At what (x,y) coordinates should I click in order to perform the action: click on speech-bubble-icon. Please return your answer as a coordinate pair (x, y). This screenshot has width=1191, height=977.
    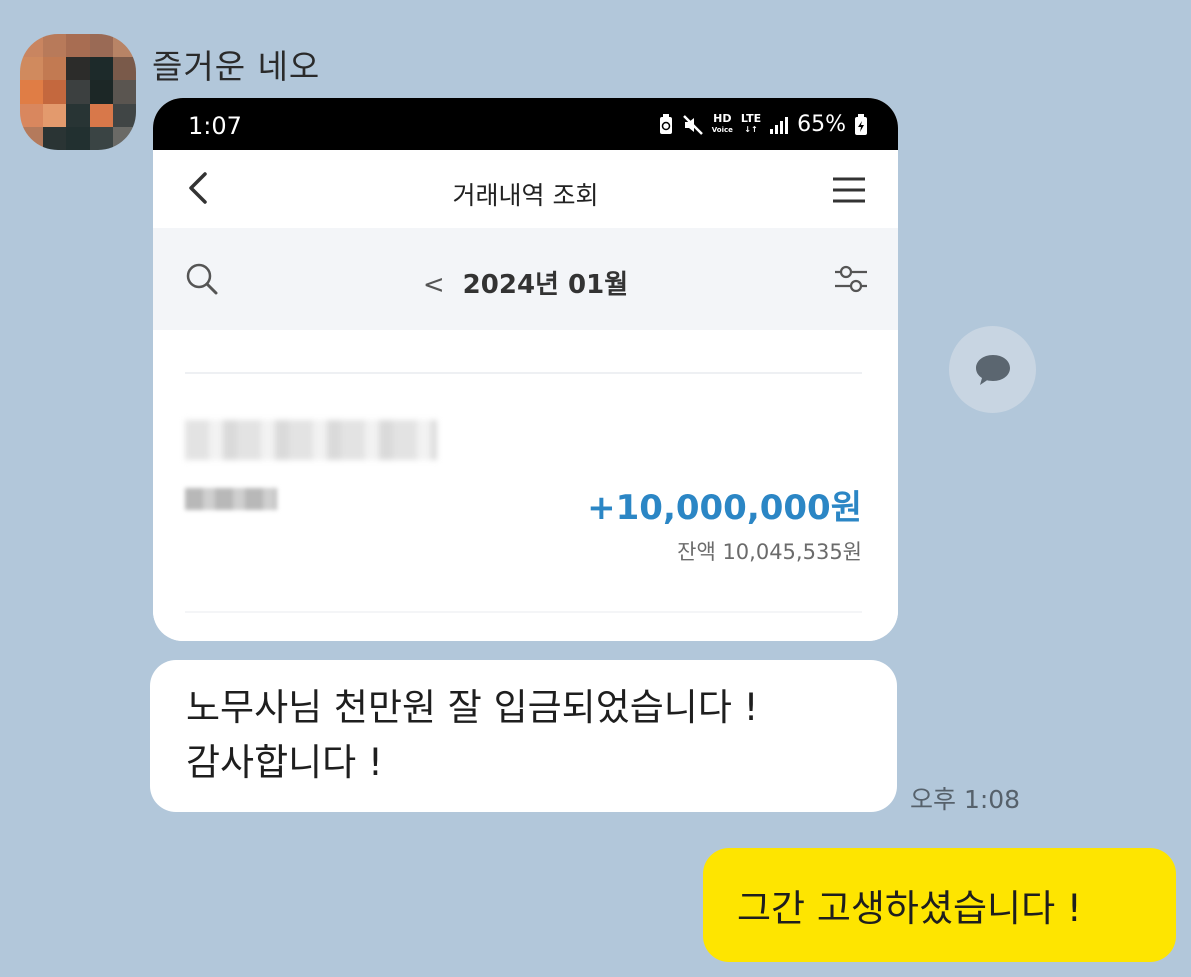
    Looking at the image, I should click on (992, 369).